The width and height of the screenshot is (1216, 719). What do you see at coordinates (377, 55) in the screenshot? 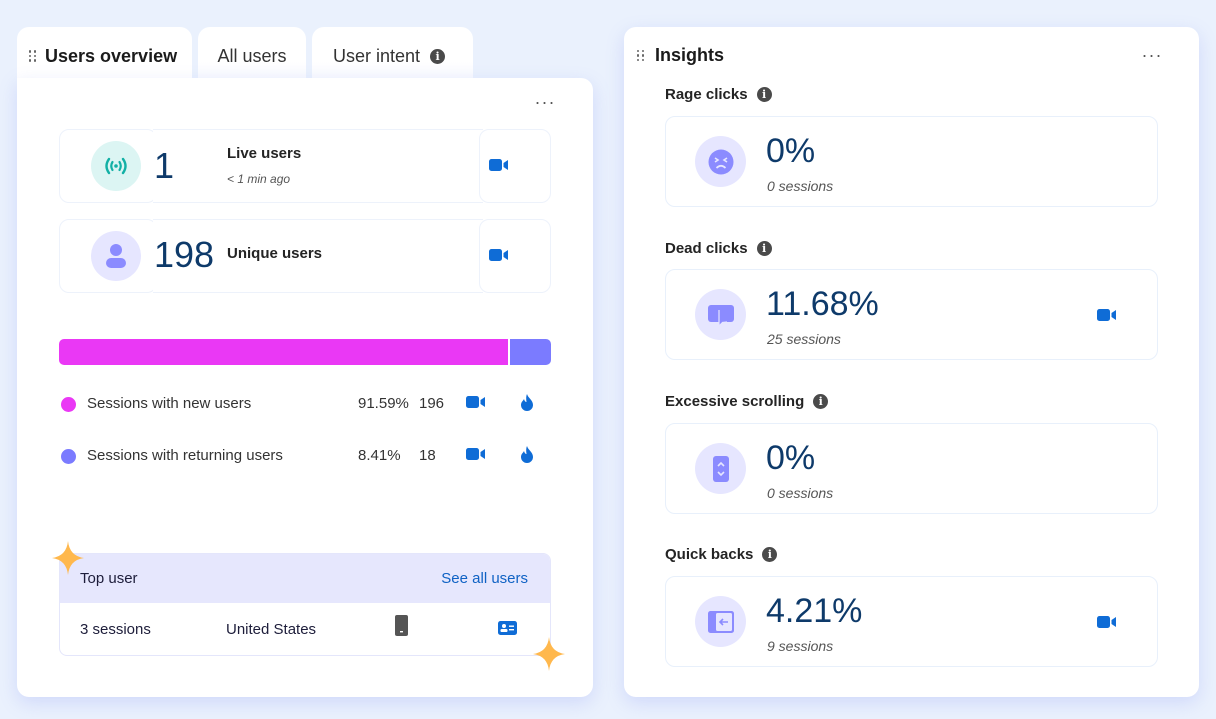
I see `tab-label: User intent` at bounding box center [377, 55].